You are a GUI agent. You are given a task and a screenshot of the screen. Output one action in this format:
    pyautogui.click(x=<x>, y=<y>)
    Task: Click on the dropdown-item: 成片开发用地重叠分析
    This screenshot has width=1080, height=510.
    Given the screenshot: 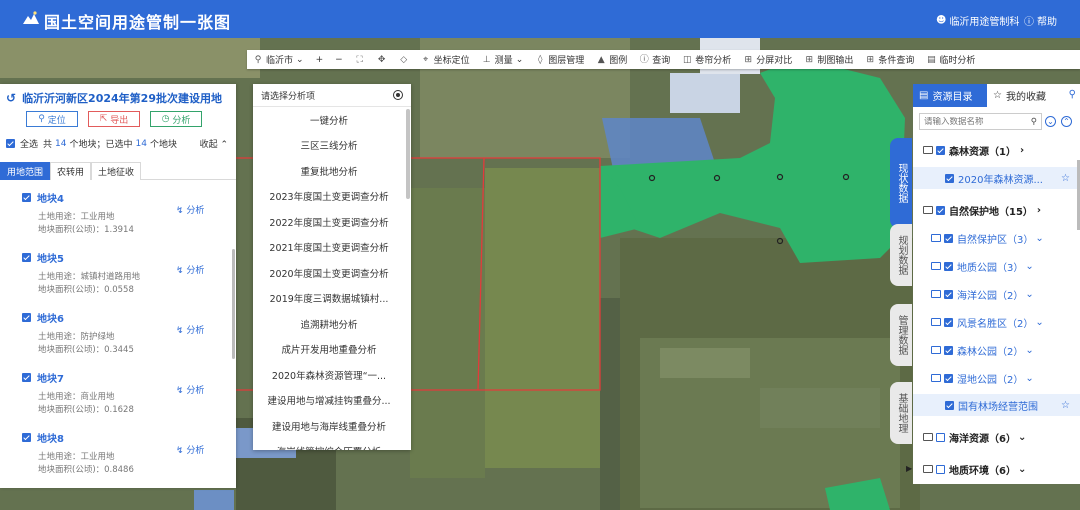 What is the action you would take?
    pyautogui.click(x=329, y=350)
    